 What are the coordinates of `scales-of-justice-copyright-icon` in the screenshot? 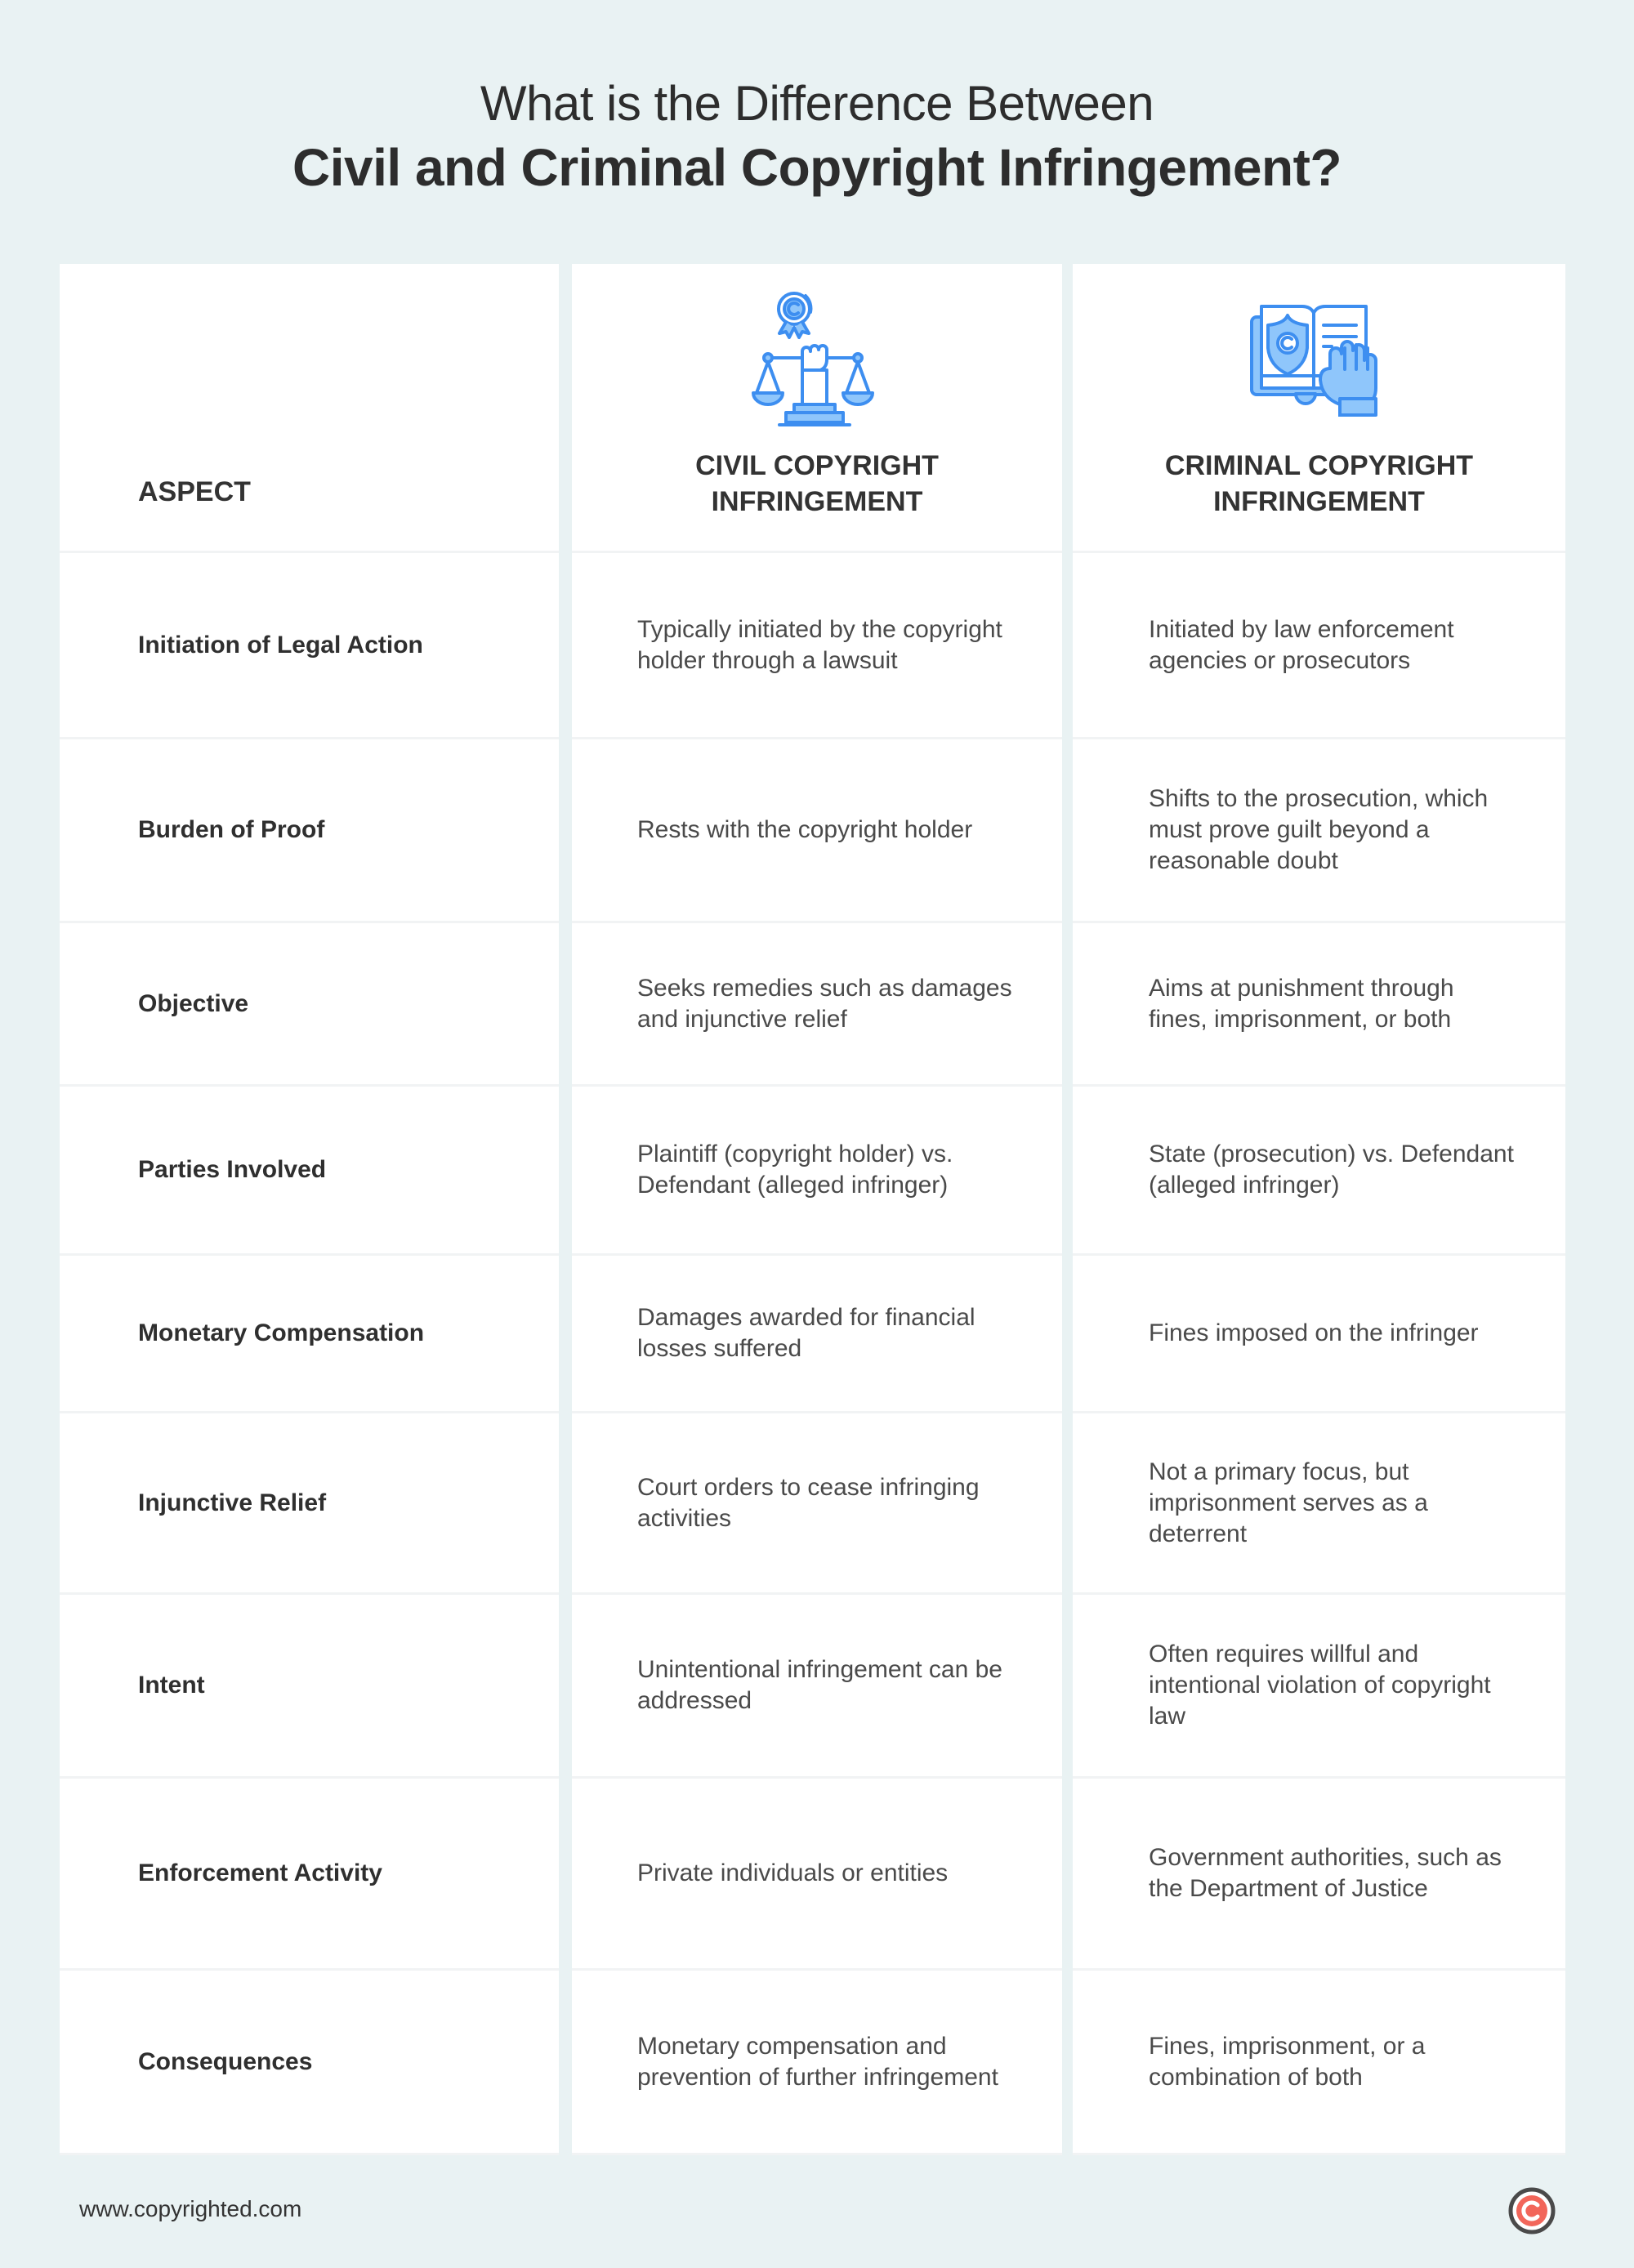 It's located at (813, 359).